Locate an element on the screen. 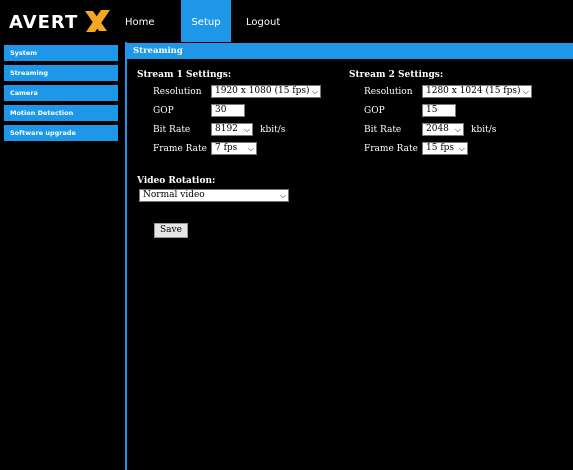 The image size is (573, 470). stream1-framerate-select: 7 fps ⌵ is located at coordinates (234, 148).